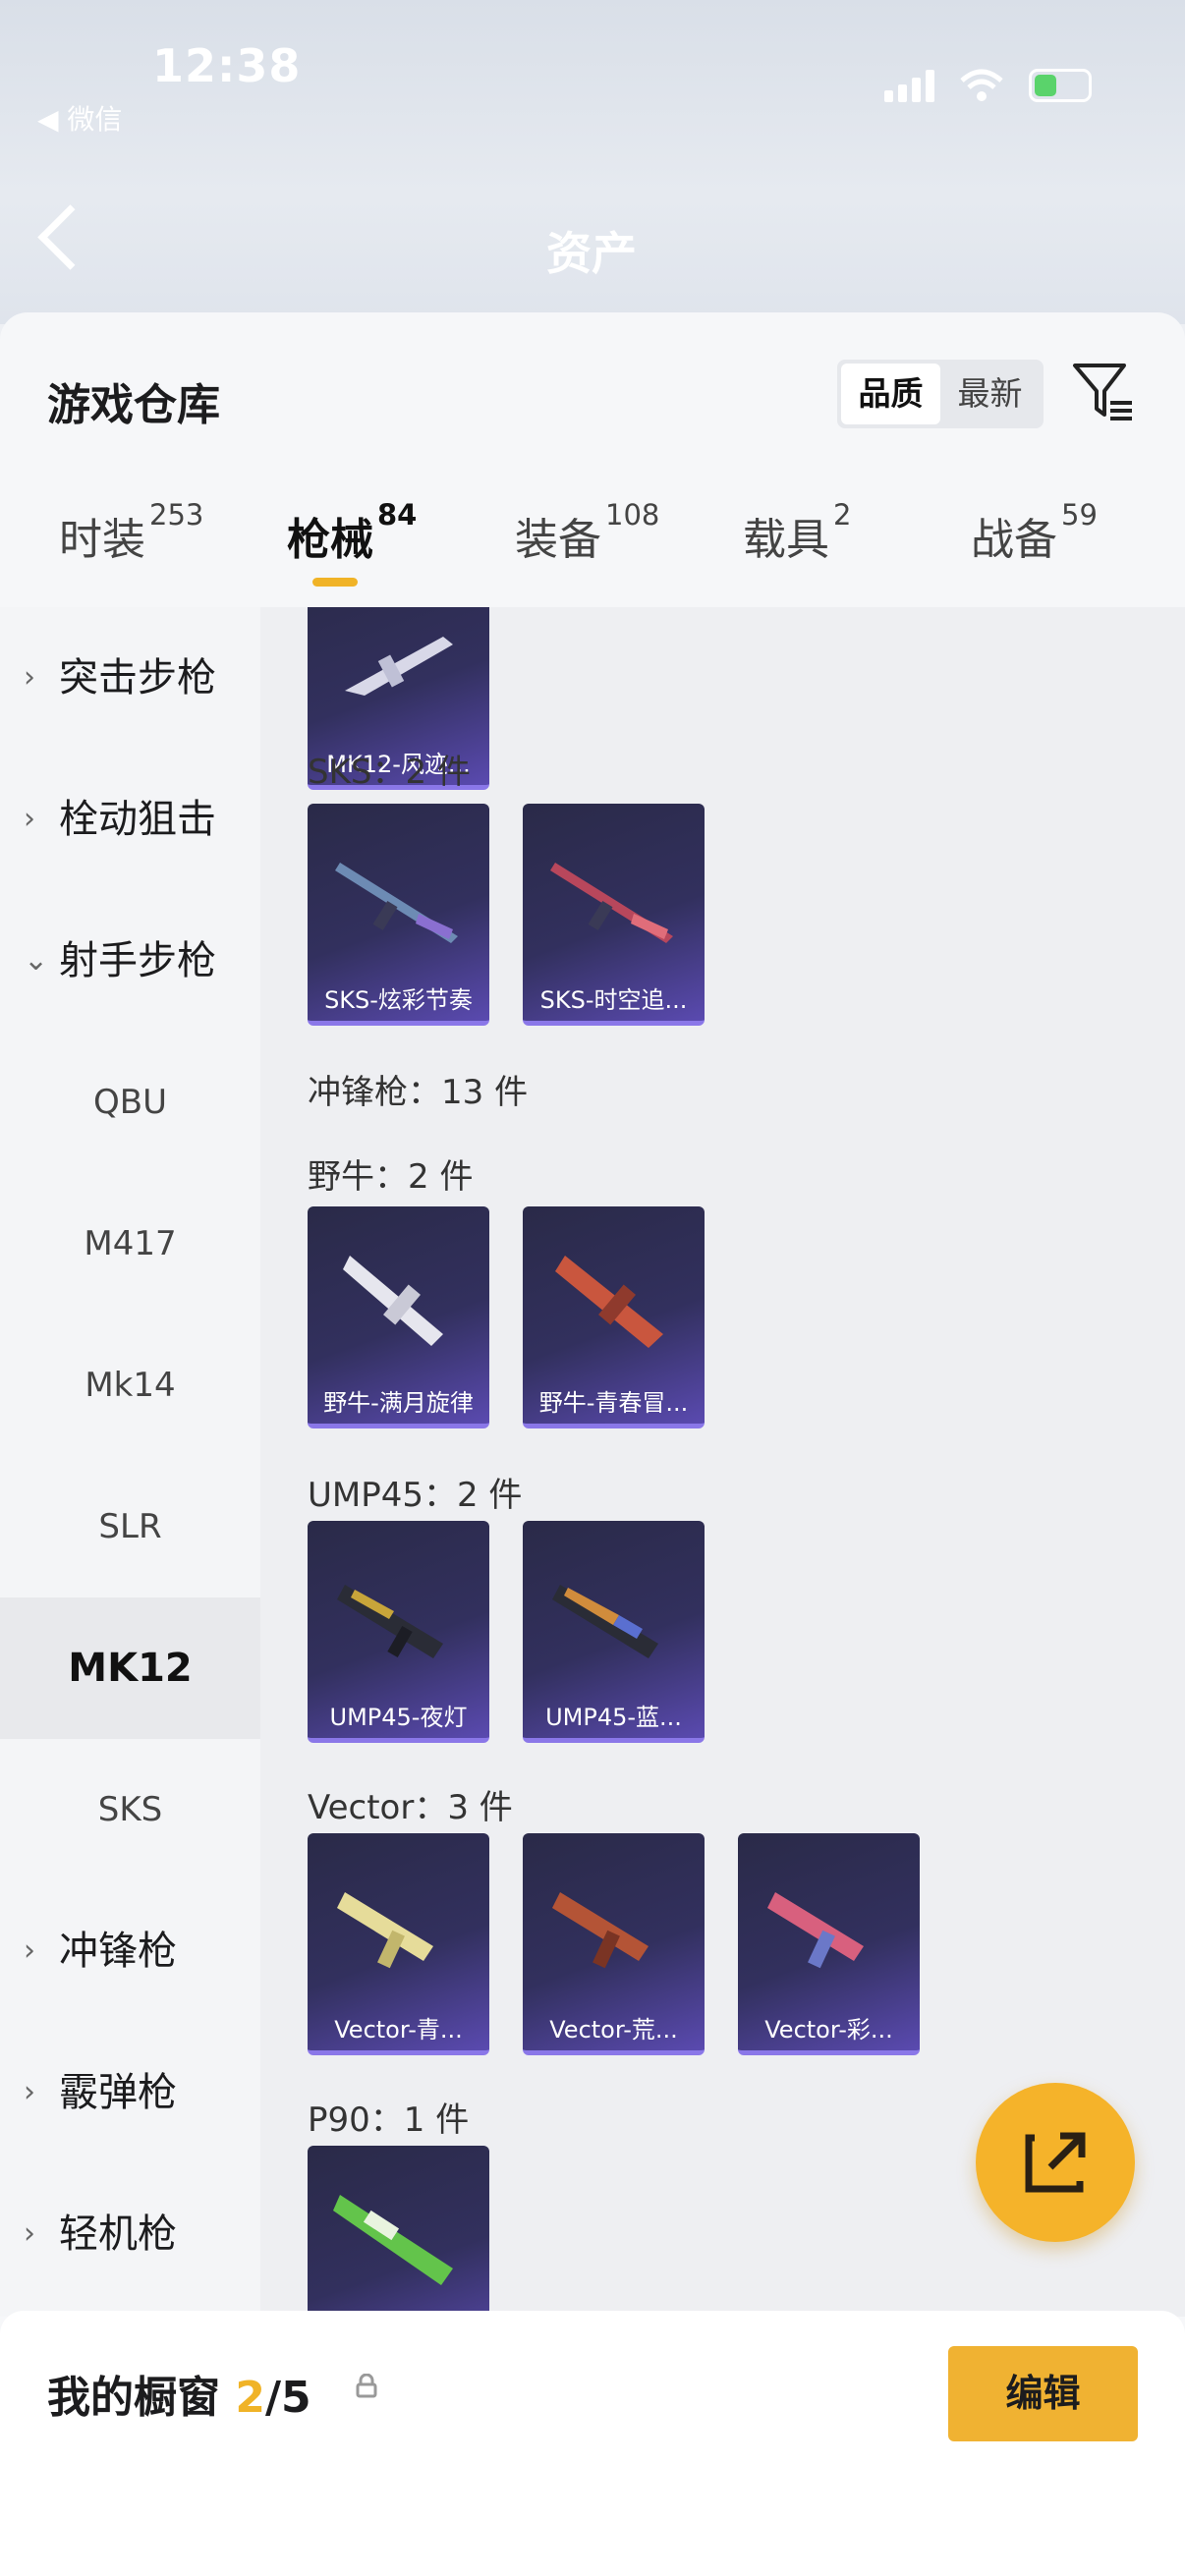 The height and width of the screenshot is (2576, 1185). I want to click on tab-label: 装备, so click(558, 540).